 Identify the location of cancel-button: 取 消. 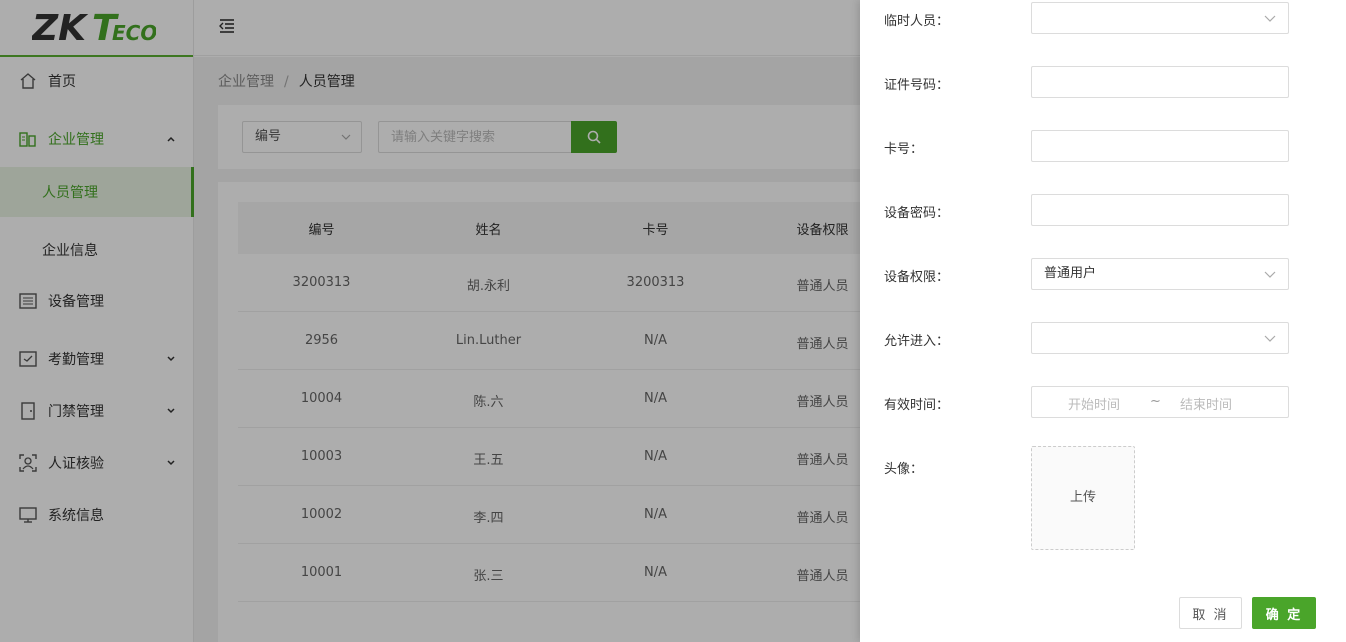
(1210, 613).